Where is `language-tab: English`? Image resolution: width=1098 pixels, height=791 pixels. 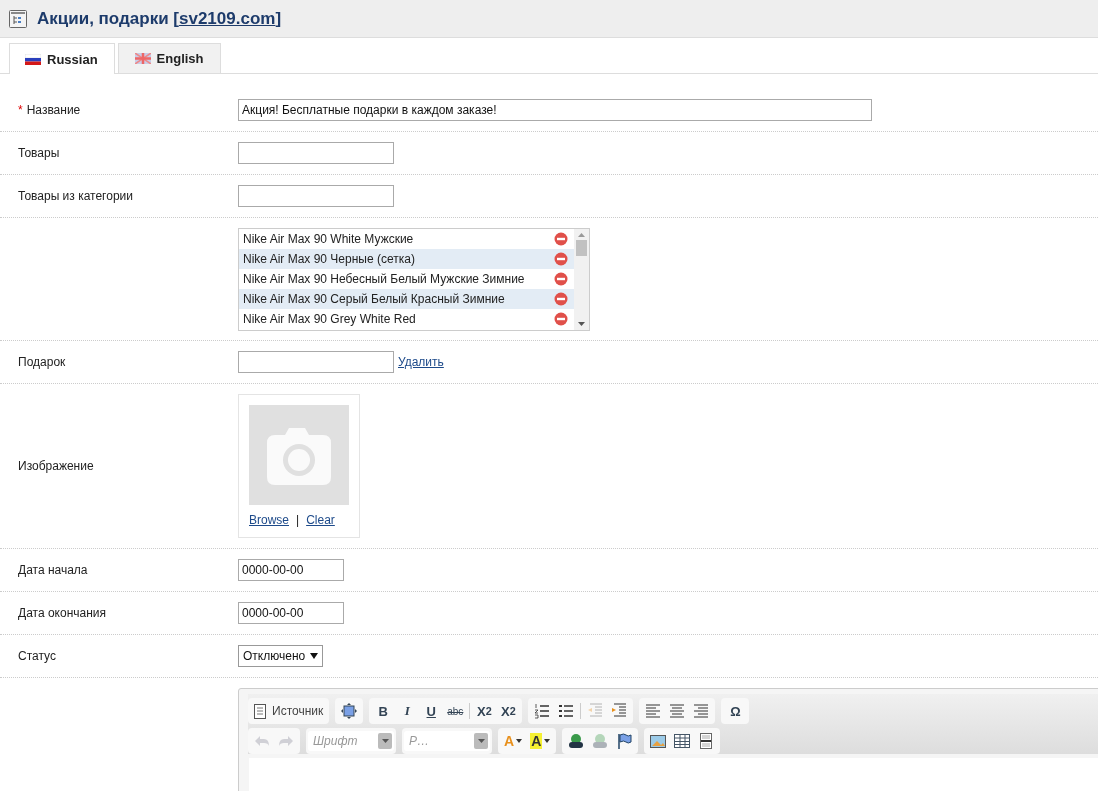 language-tab: English is located at coordinates (169, 58).